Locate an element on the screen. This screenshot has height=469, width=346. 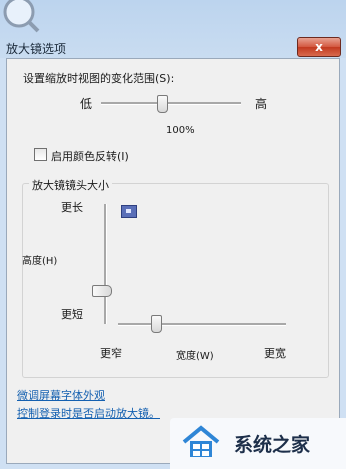
height-longer-label: 更长 is located at coordinates (72, 207).